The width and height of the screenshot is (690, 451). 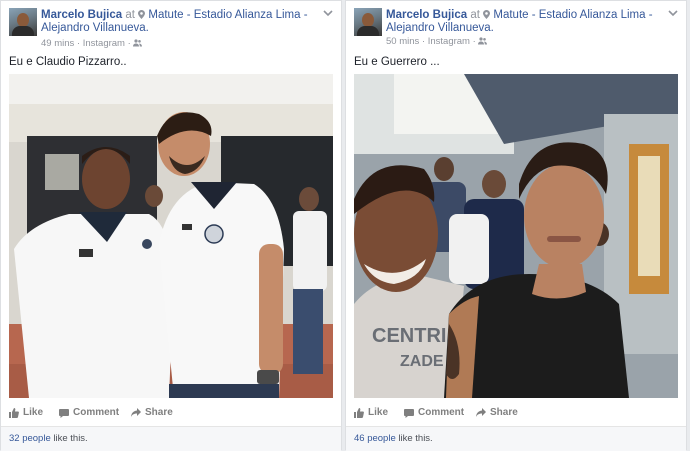 I want to click on likes-count-link: 46 people, so click(x=375, y=438).